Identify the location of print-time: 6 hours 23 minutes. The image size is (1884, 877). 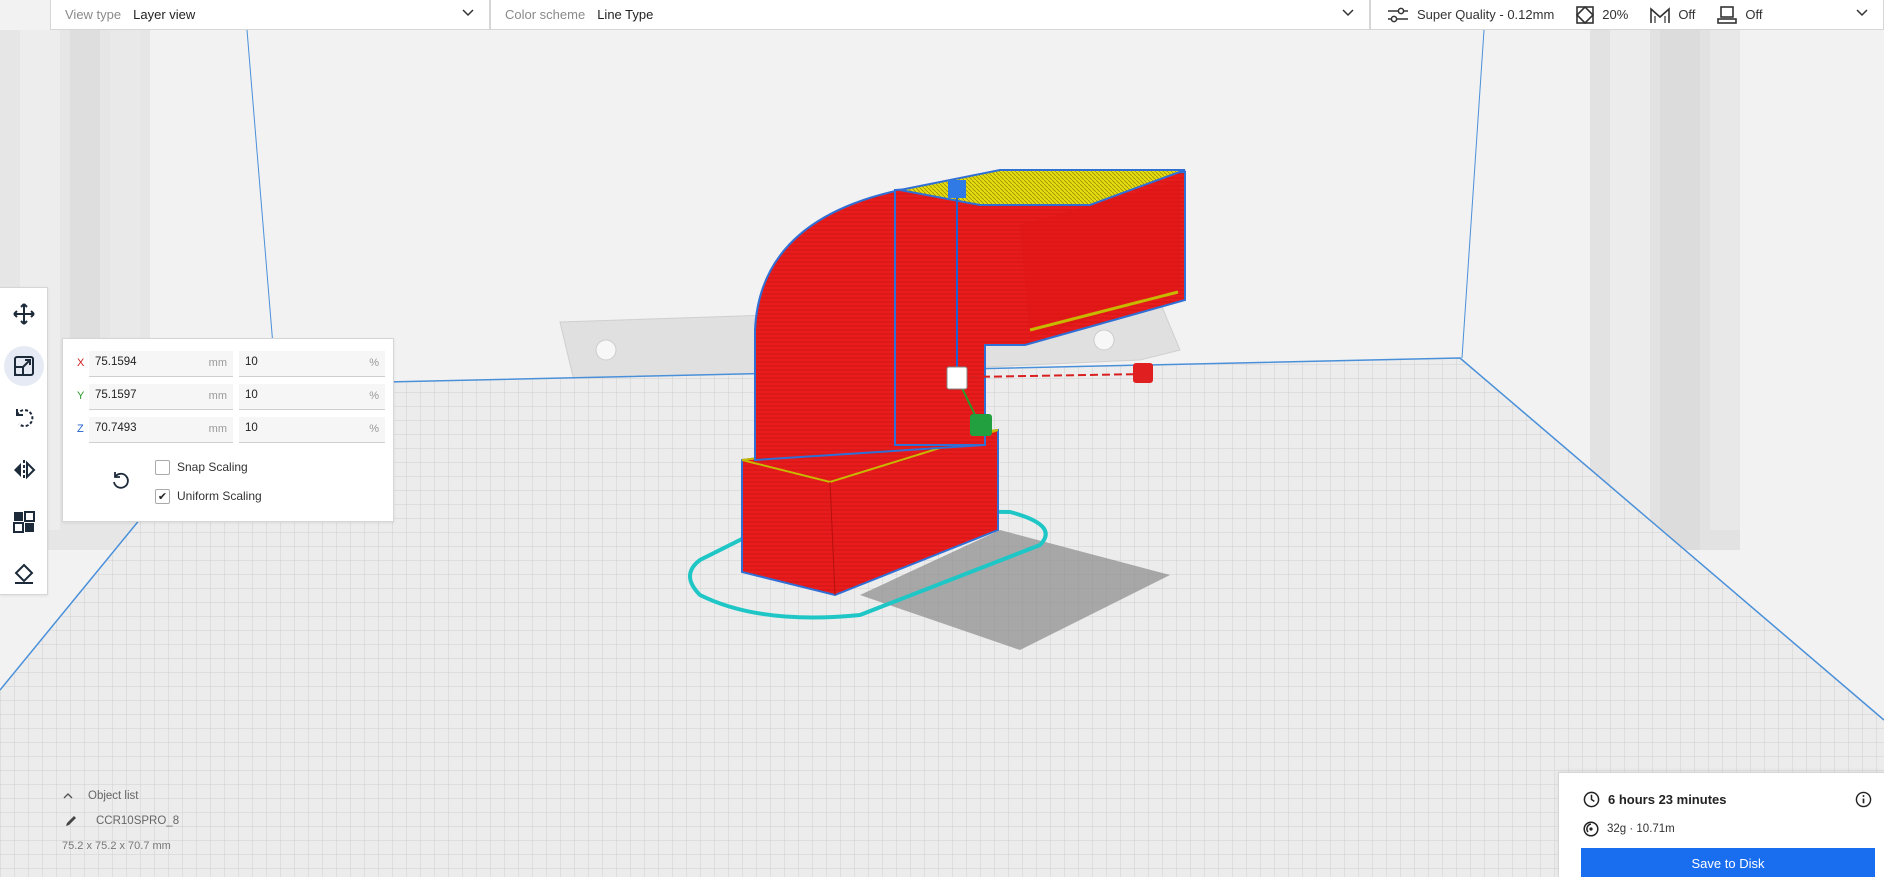
(1667, 799).